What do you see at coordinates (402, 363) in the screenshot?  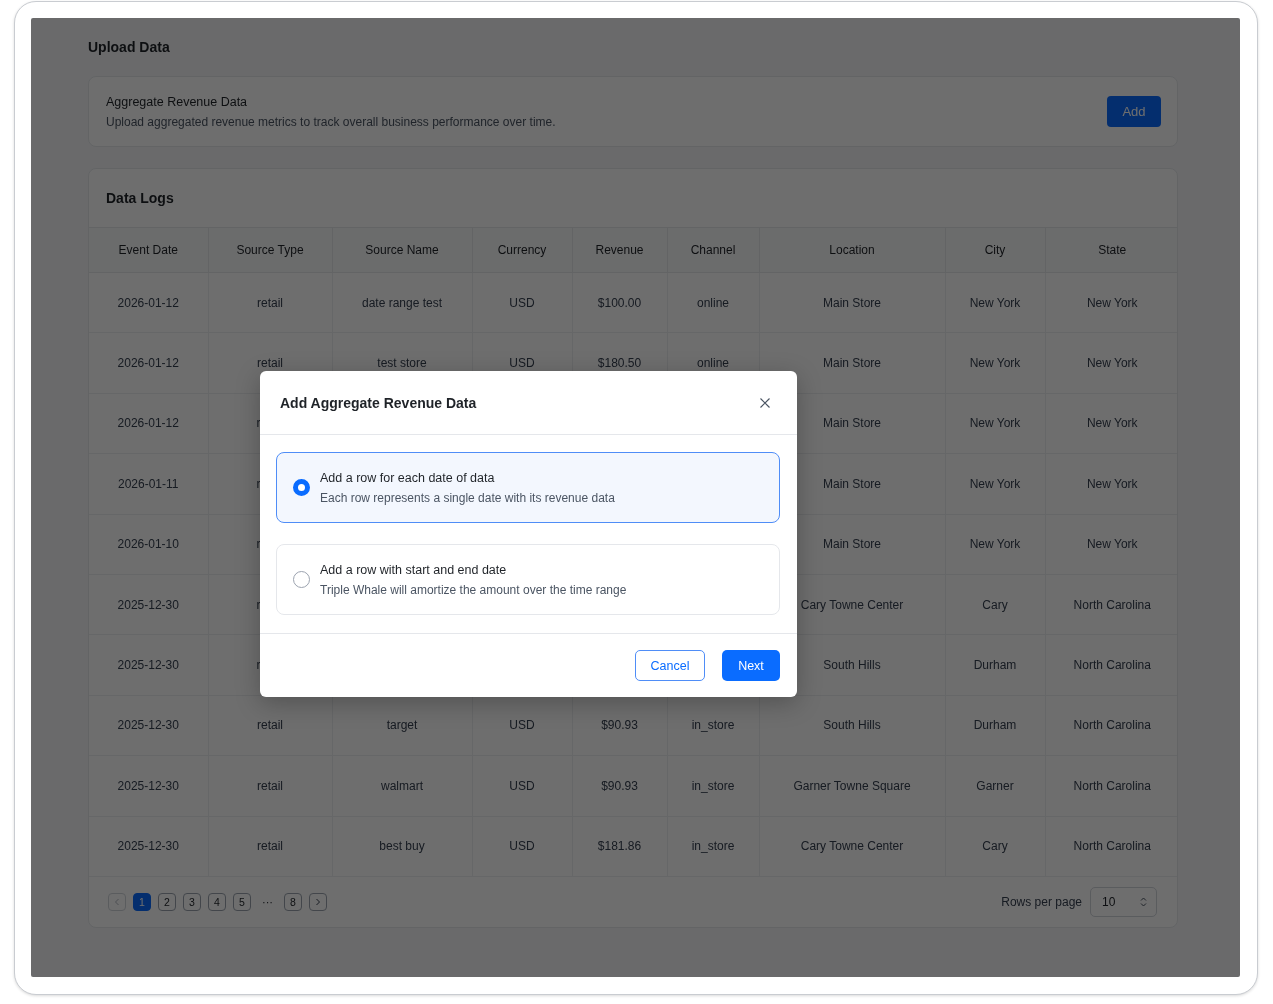 I see `table-cell: test store` at bounding box center [402, 363].